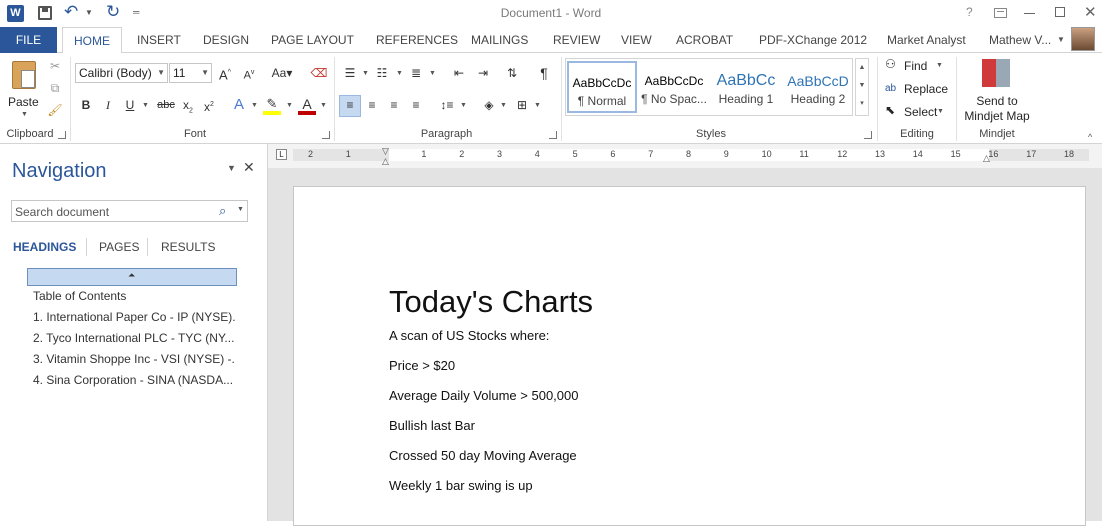 This screenshot has width=1102, height=526. I want to click on tab-view: VIEW, so click(636, 40).